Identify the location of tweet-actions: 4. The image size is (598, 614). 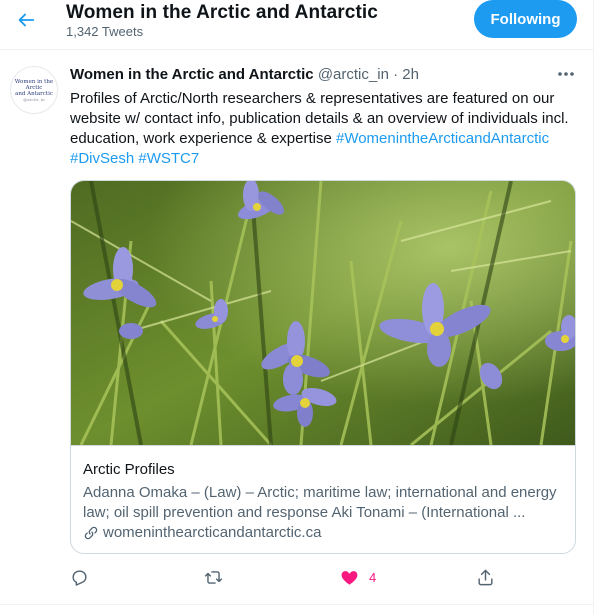
(296, 578).